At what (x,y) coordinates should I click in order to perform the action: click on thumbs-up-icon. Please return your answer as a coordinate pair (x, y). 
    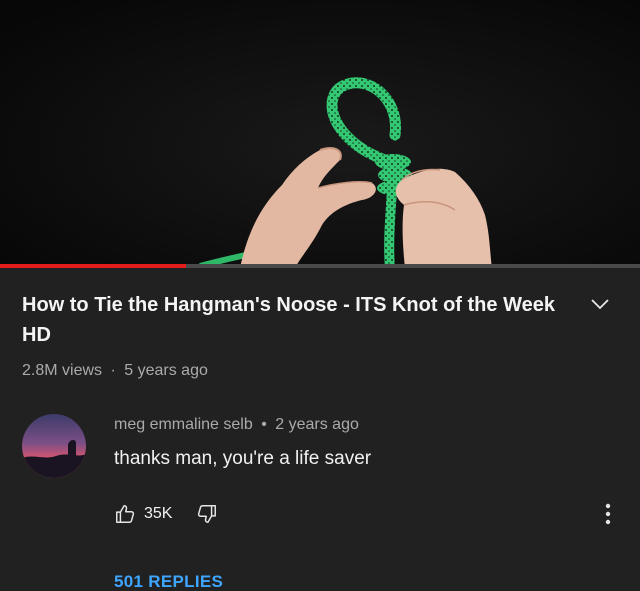
    Looking at the image, I should click on (125, 514).